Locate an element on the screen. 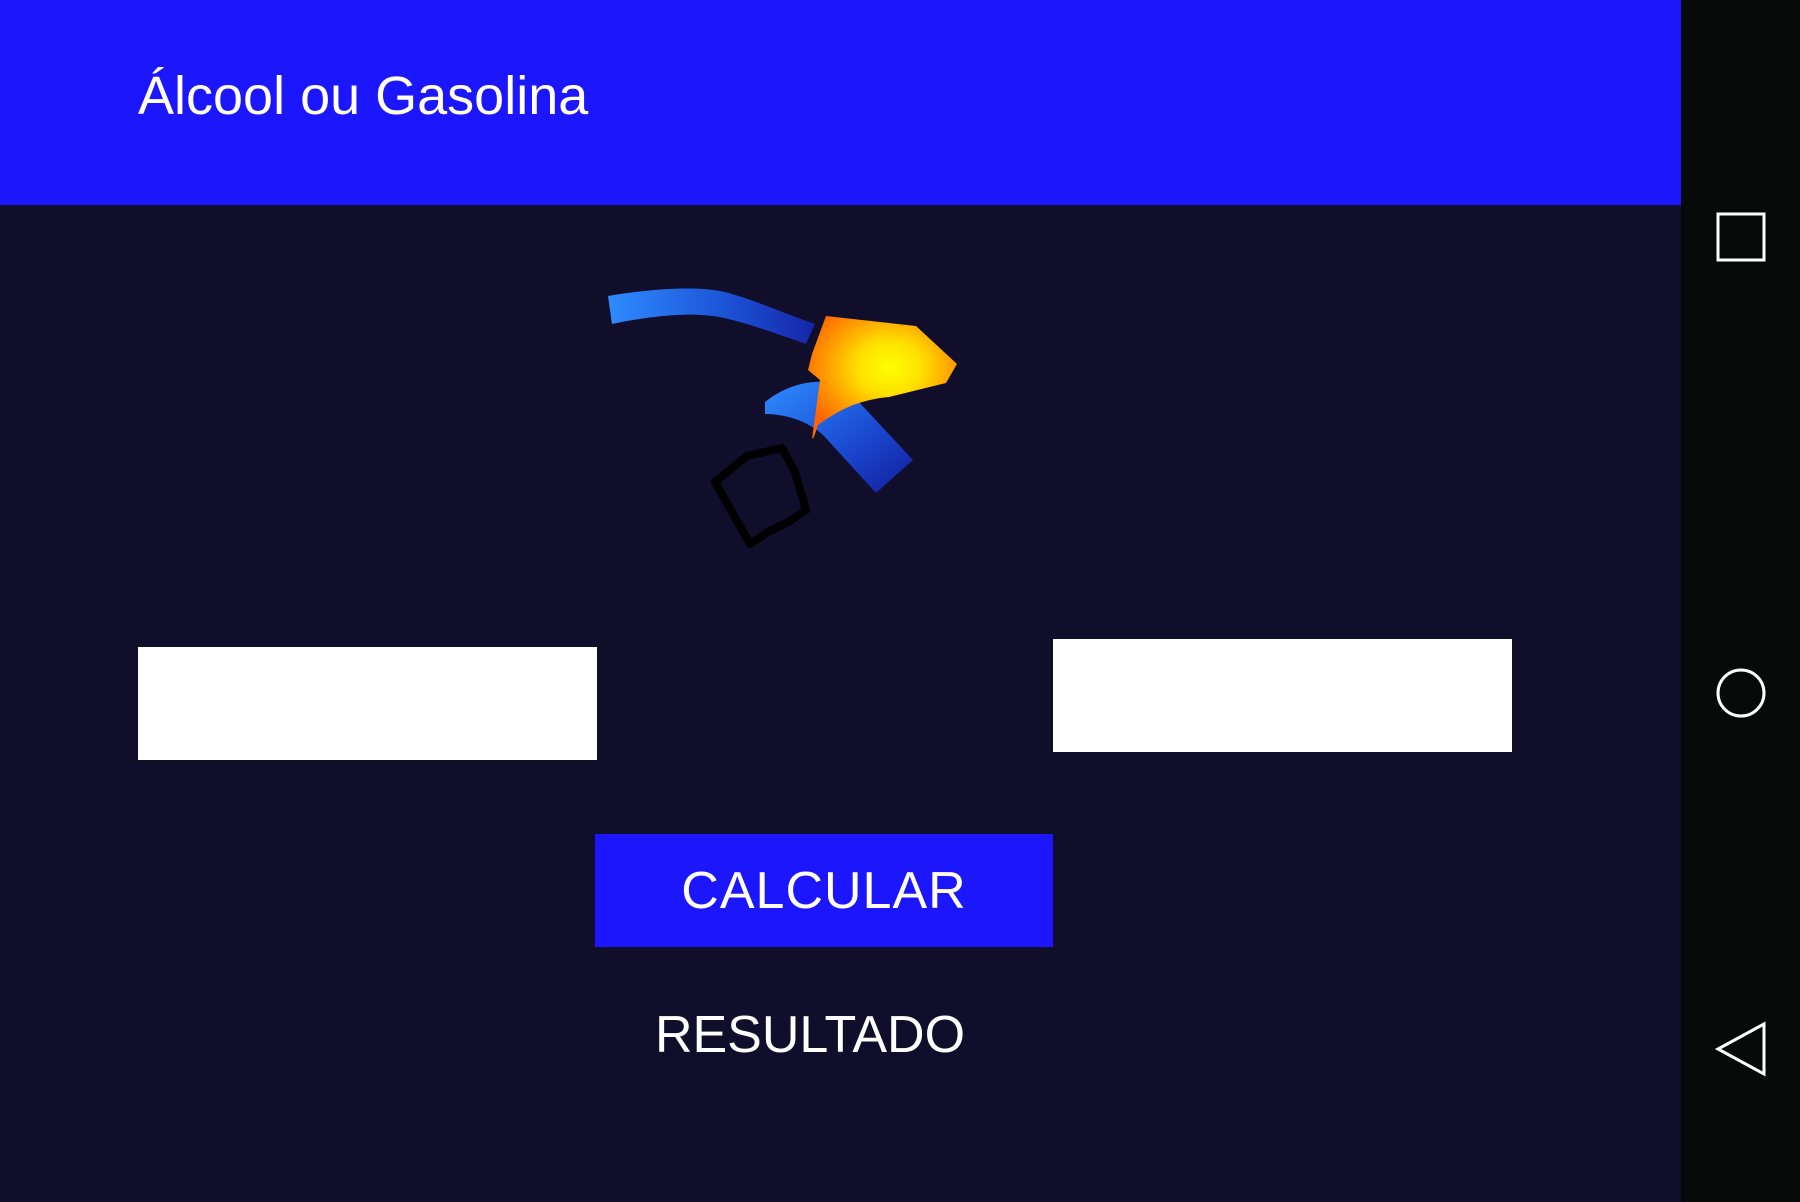 This screenshot has height=1202, width=1800. fuel-hose is located at coordinates (711, 316).